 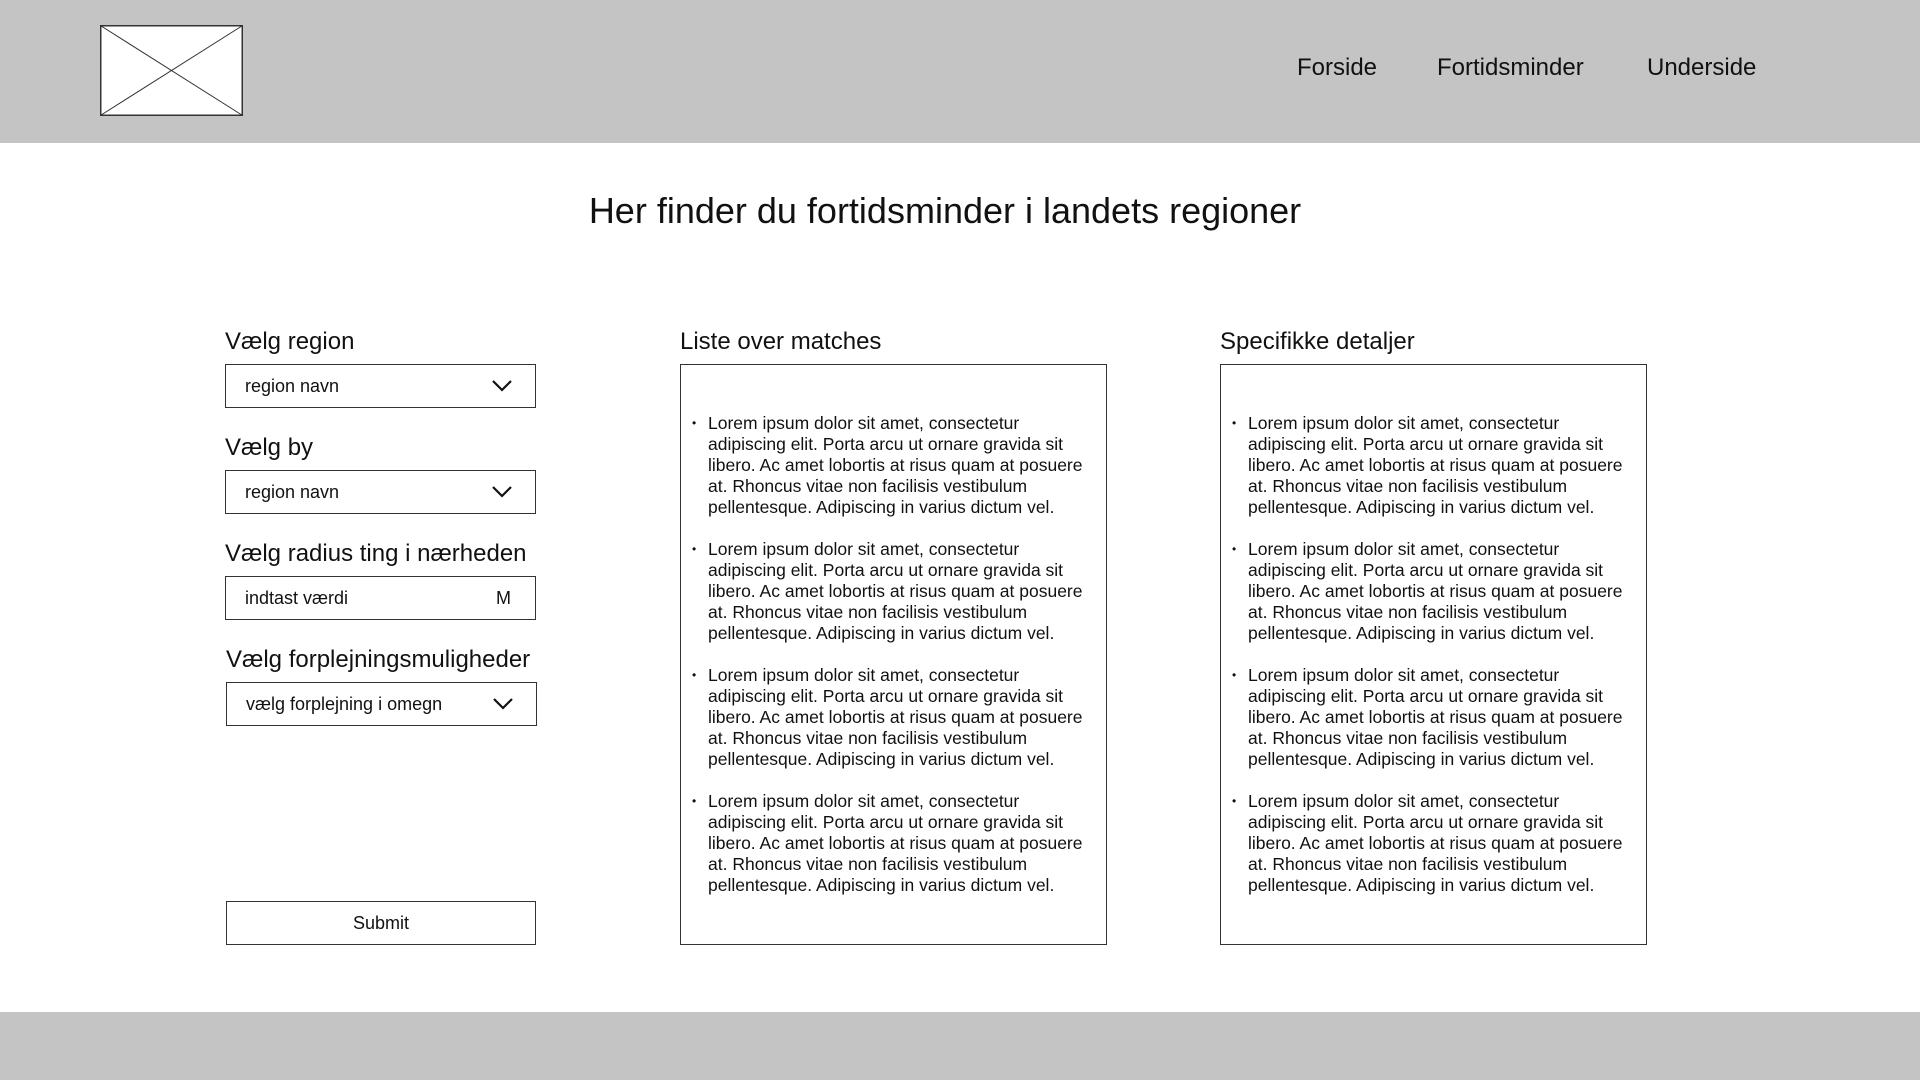 What do you see at coordinates (171, 70) in the screenshot?
I see `image-placeholder-icon` at bounding box center [171, 70].